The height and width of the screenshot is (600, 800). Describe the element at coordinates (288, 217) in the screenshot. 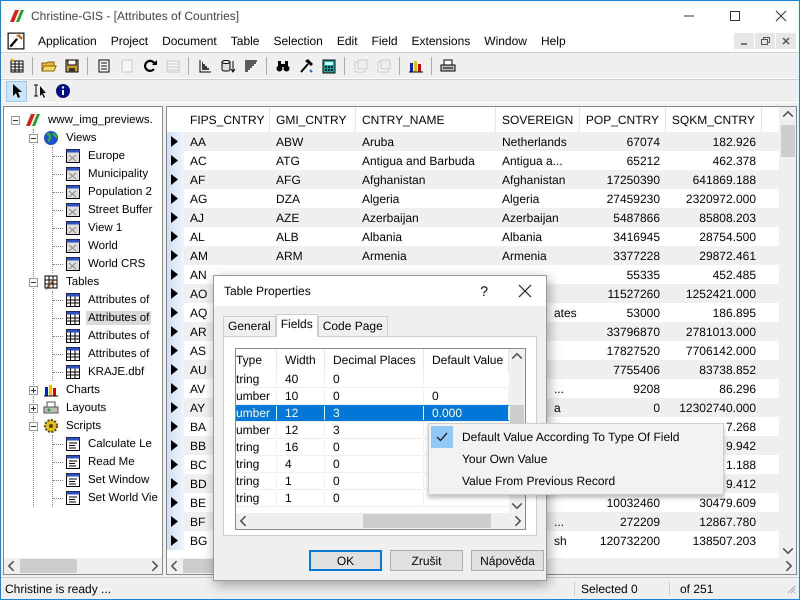

I see `table-cell: AZE` at that location.